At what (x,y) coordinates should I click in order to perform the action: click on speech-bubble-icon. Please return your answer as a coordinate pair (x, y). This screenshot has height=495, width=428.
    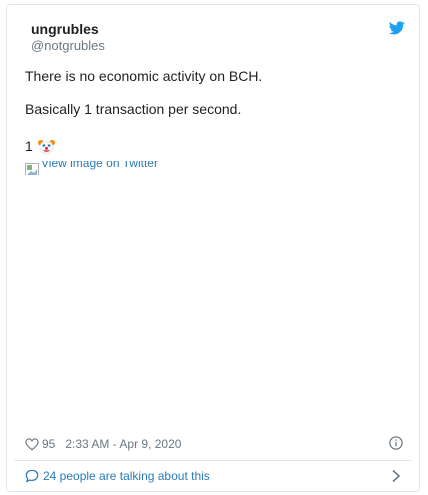
    Looking at the image, I should click on (32, 476).